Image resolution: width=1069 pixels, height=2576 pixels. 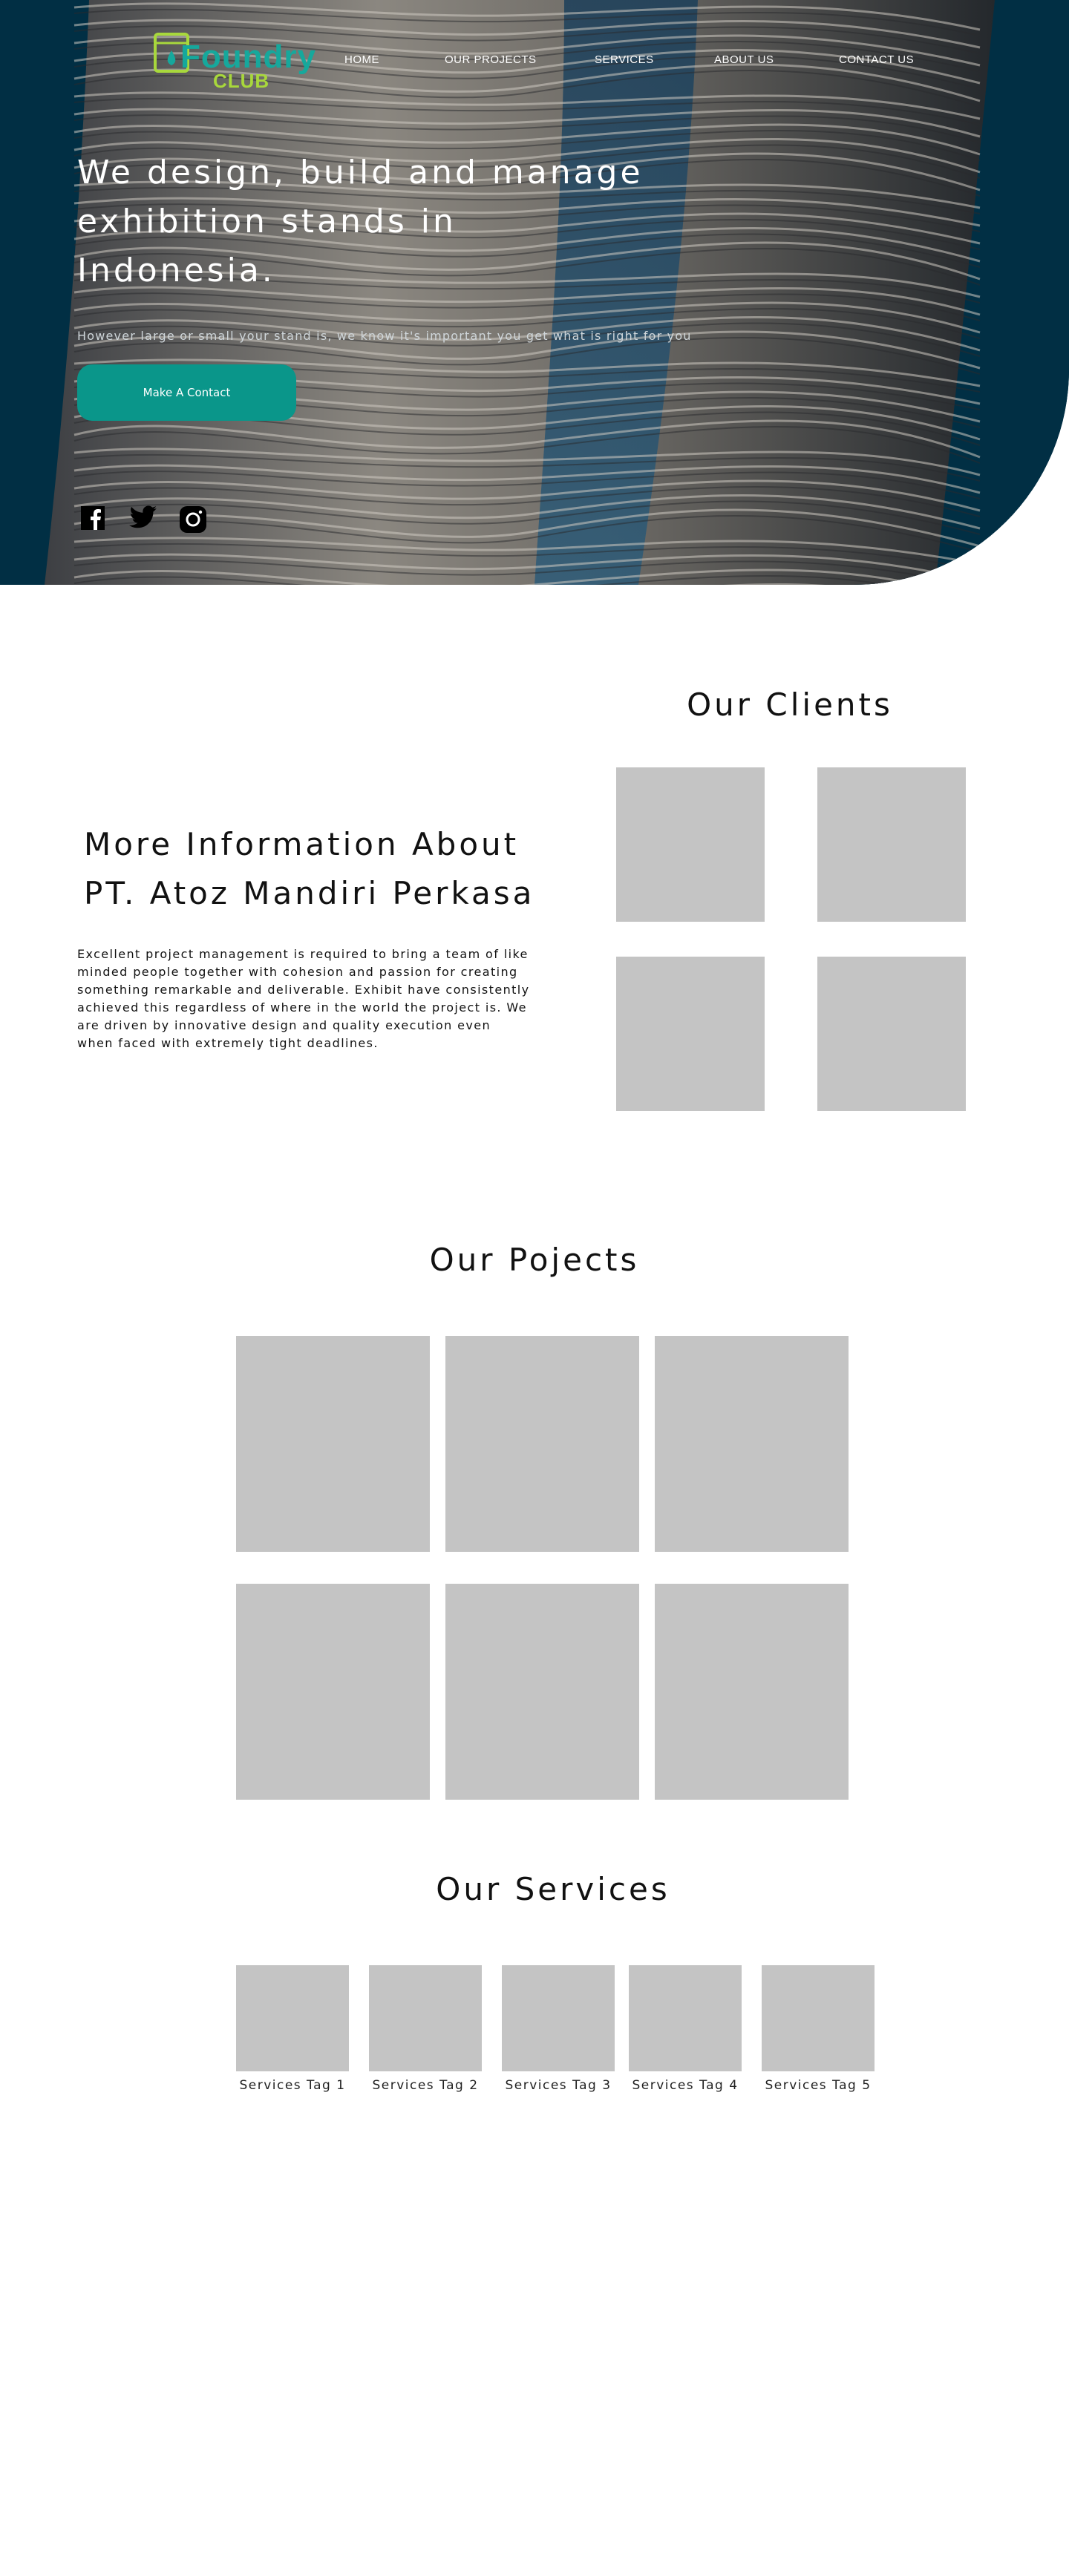 I want to click on service-tag-label: Services Tag 1, so click(x=292, y=2085).